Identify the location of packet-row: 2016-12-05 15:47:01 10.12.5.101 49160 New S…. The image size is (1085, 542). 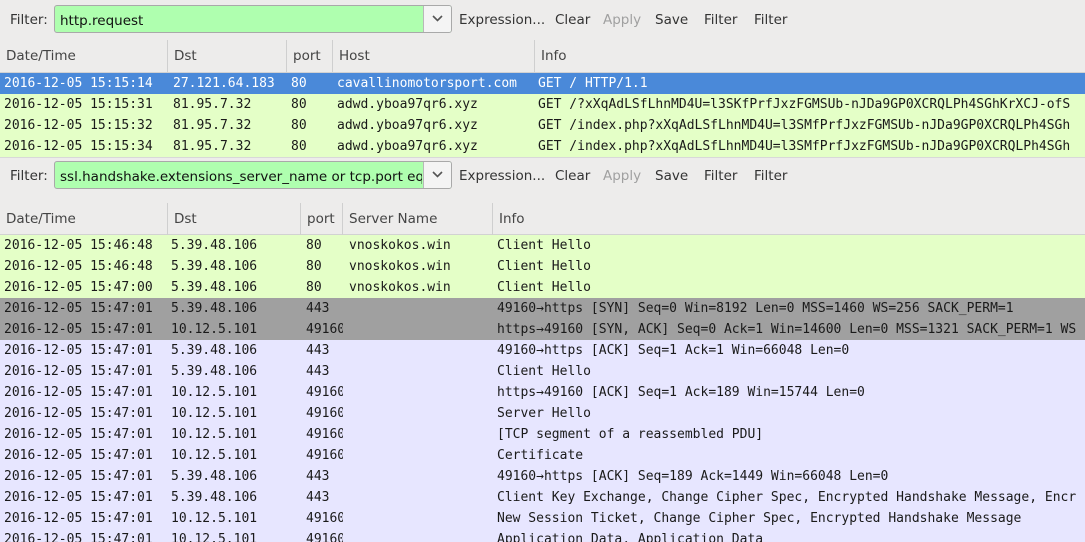
(542, 518).